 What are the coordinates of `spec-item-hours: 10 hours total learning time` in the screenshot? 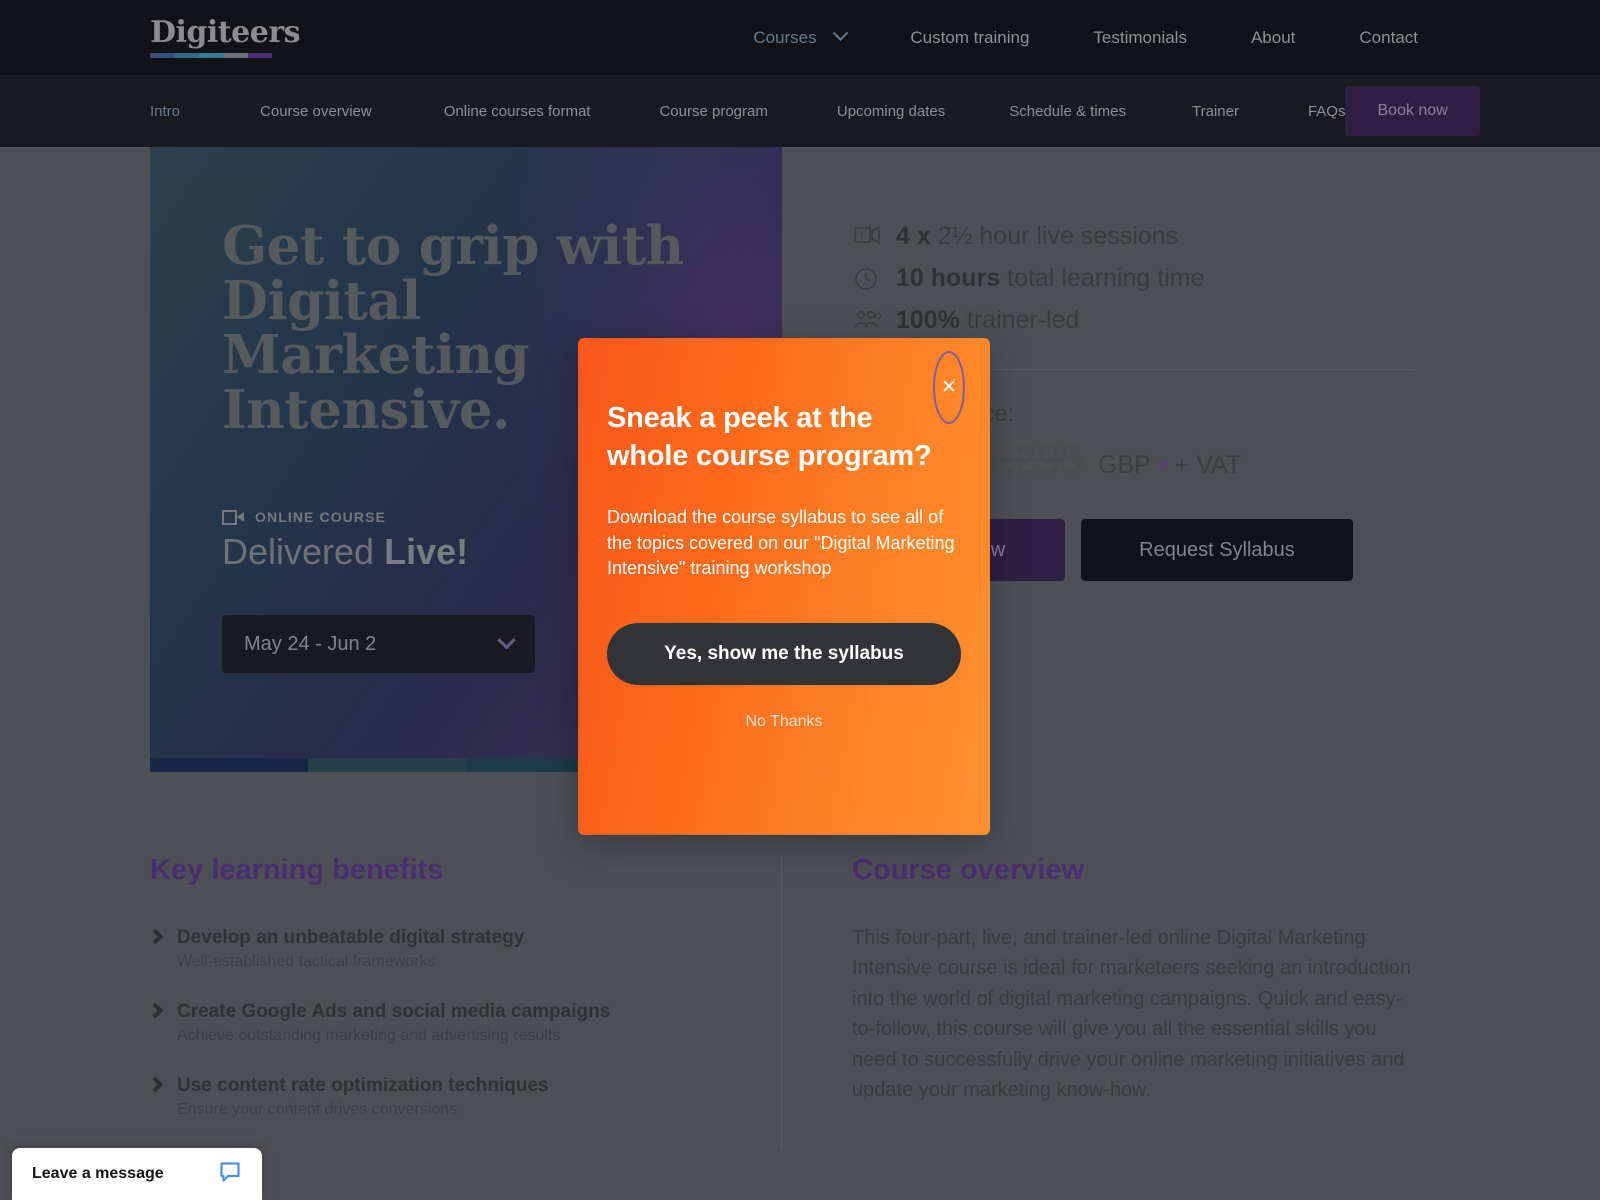 It's located at (1152, 278).